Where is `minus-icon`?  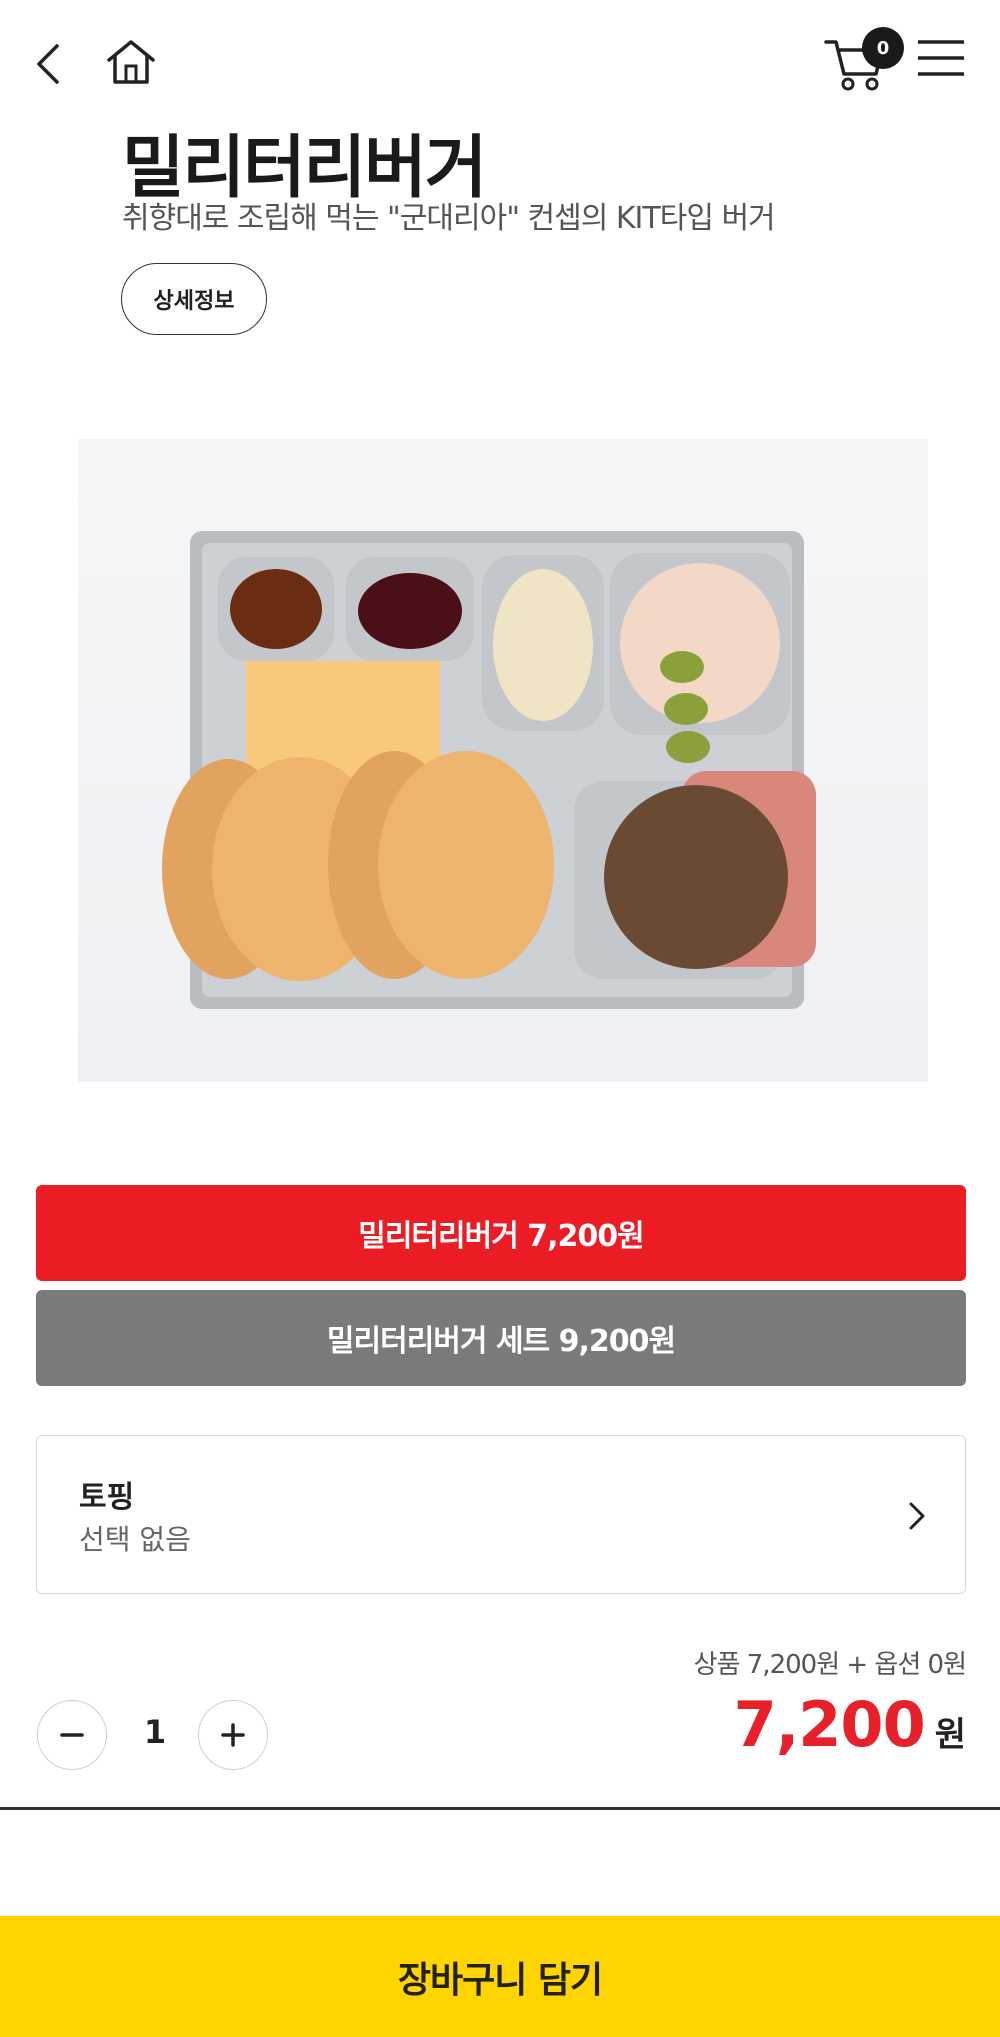 minus-icon is located at coordinates (72, 1735).